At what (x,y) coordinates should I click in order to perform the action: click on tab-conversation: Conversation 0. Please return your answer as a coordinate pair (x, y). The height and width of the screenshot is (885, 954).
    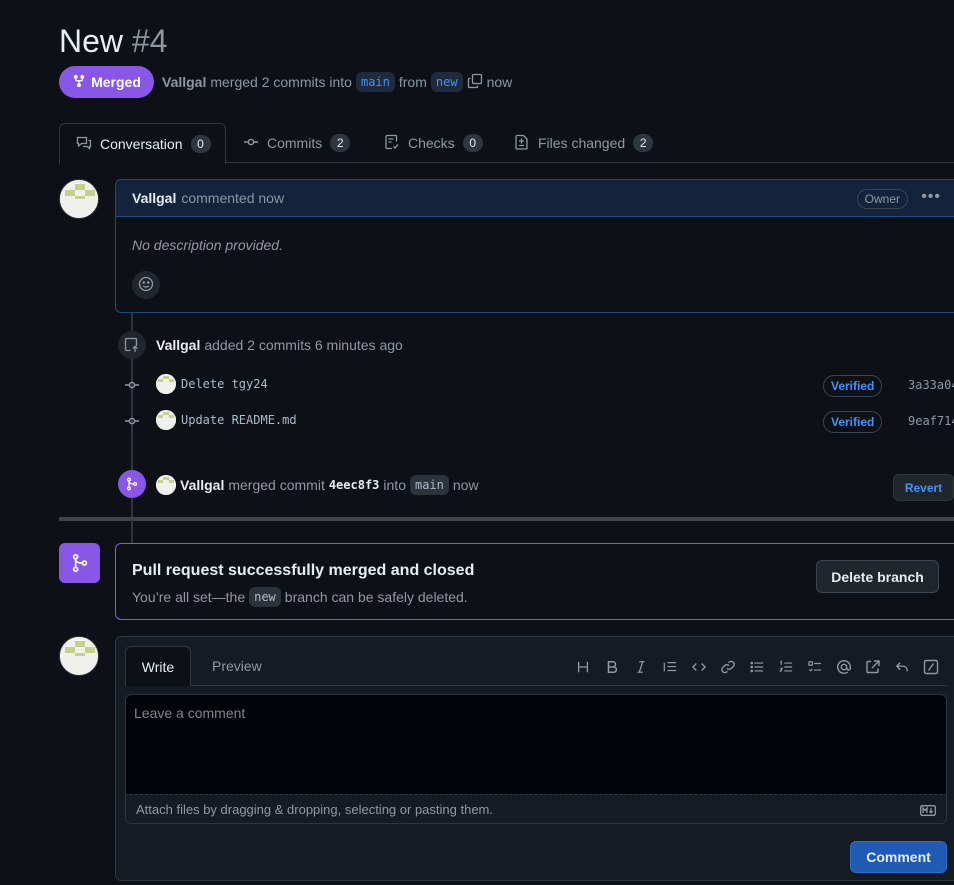
    Looking at the image, I should click on (142, 143).